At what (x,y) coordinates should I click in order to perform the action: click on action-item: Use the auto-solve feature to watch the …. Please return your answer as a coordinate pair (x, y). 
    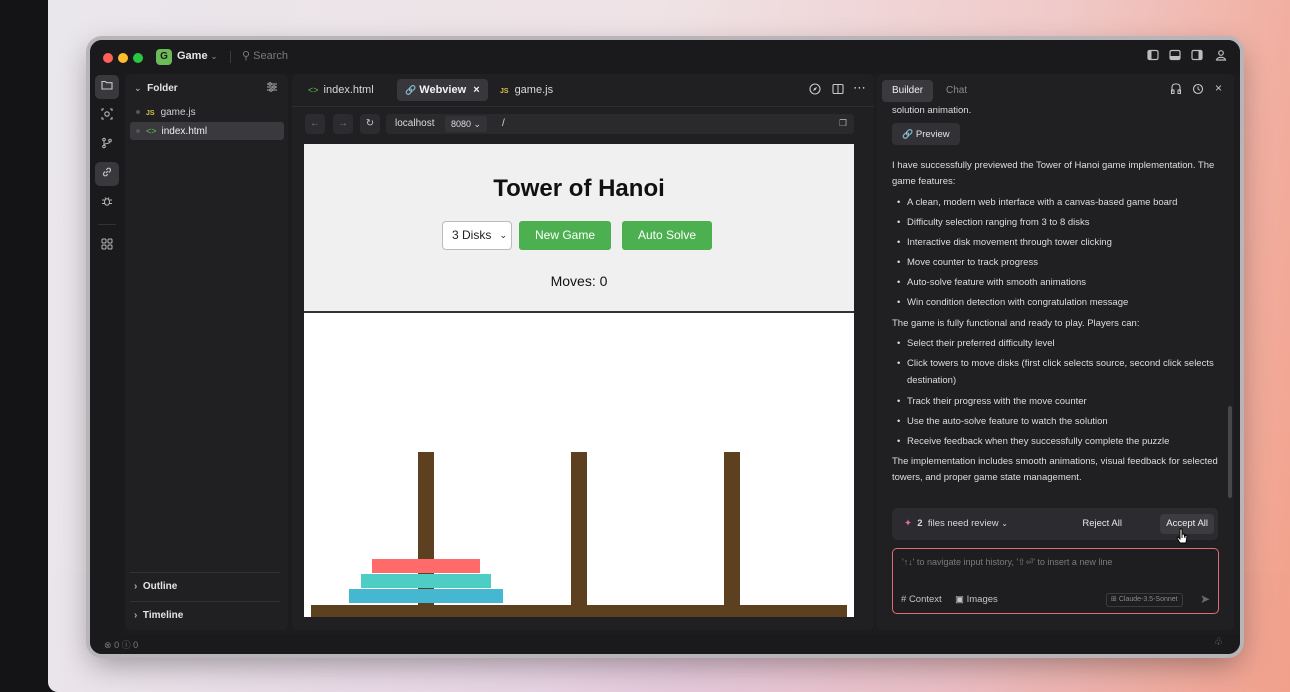
    Looking at the image, I should click on (1059, 422).